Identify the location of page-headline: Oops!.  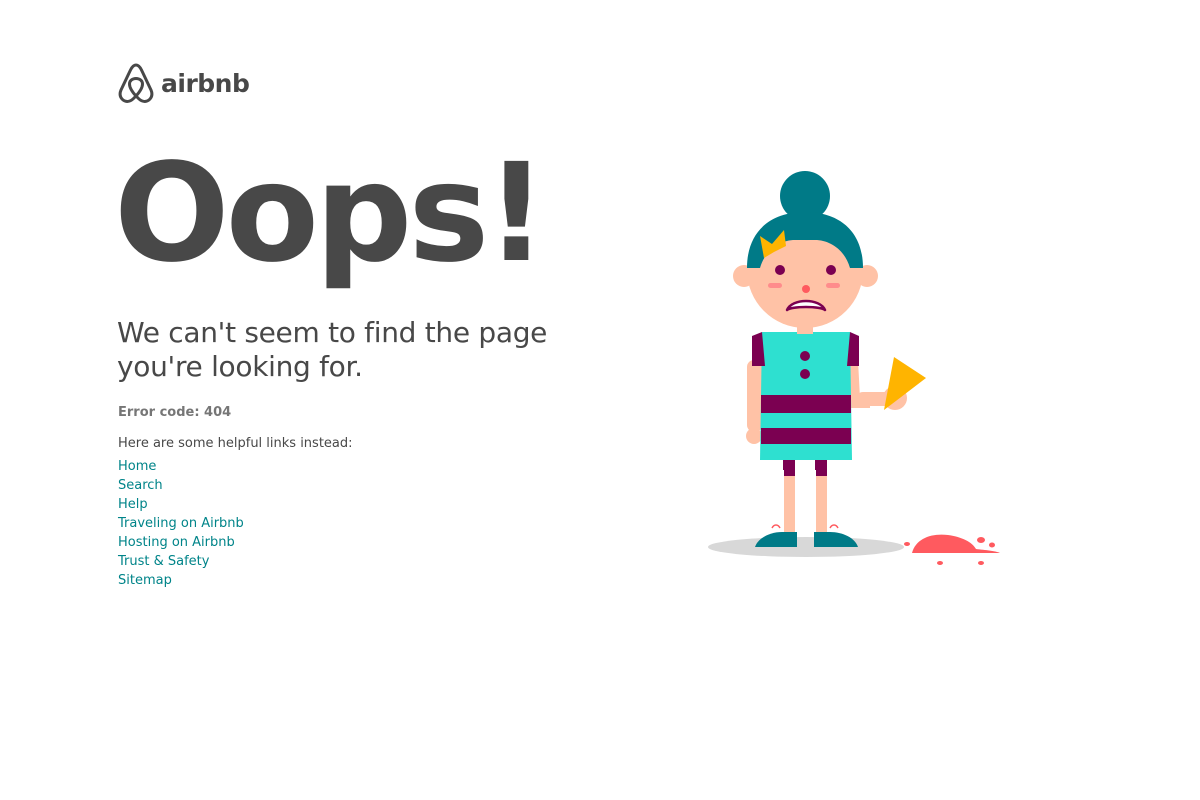
(330, 214).